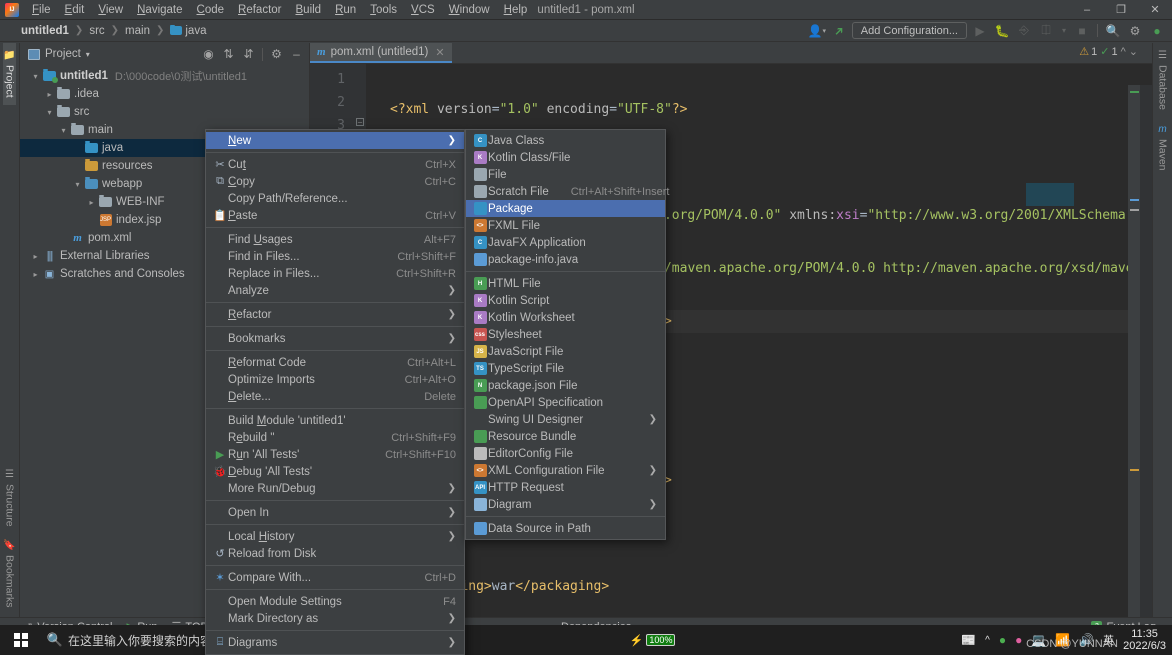  Describe the element at coordinates (296, 54) in the screenshot. I see `hide-panel-icon: ‒` at that location.